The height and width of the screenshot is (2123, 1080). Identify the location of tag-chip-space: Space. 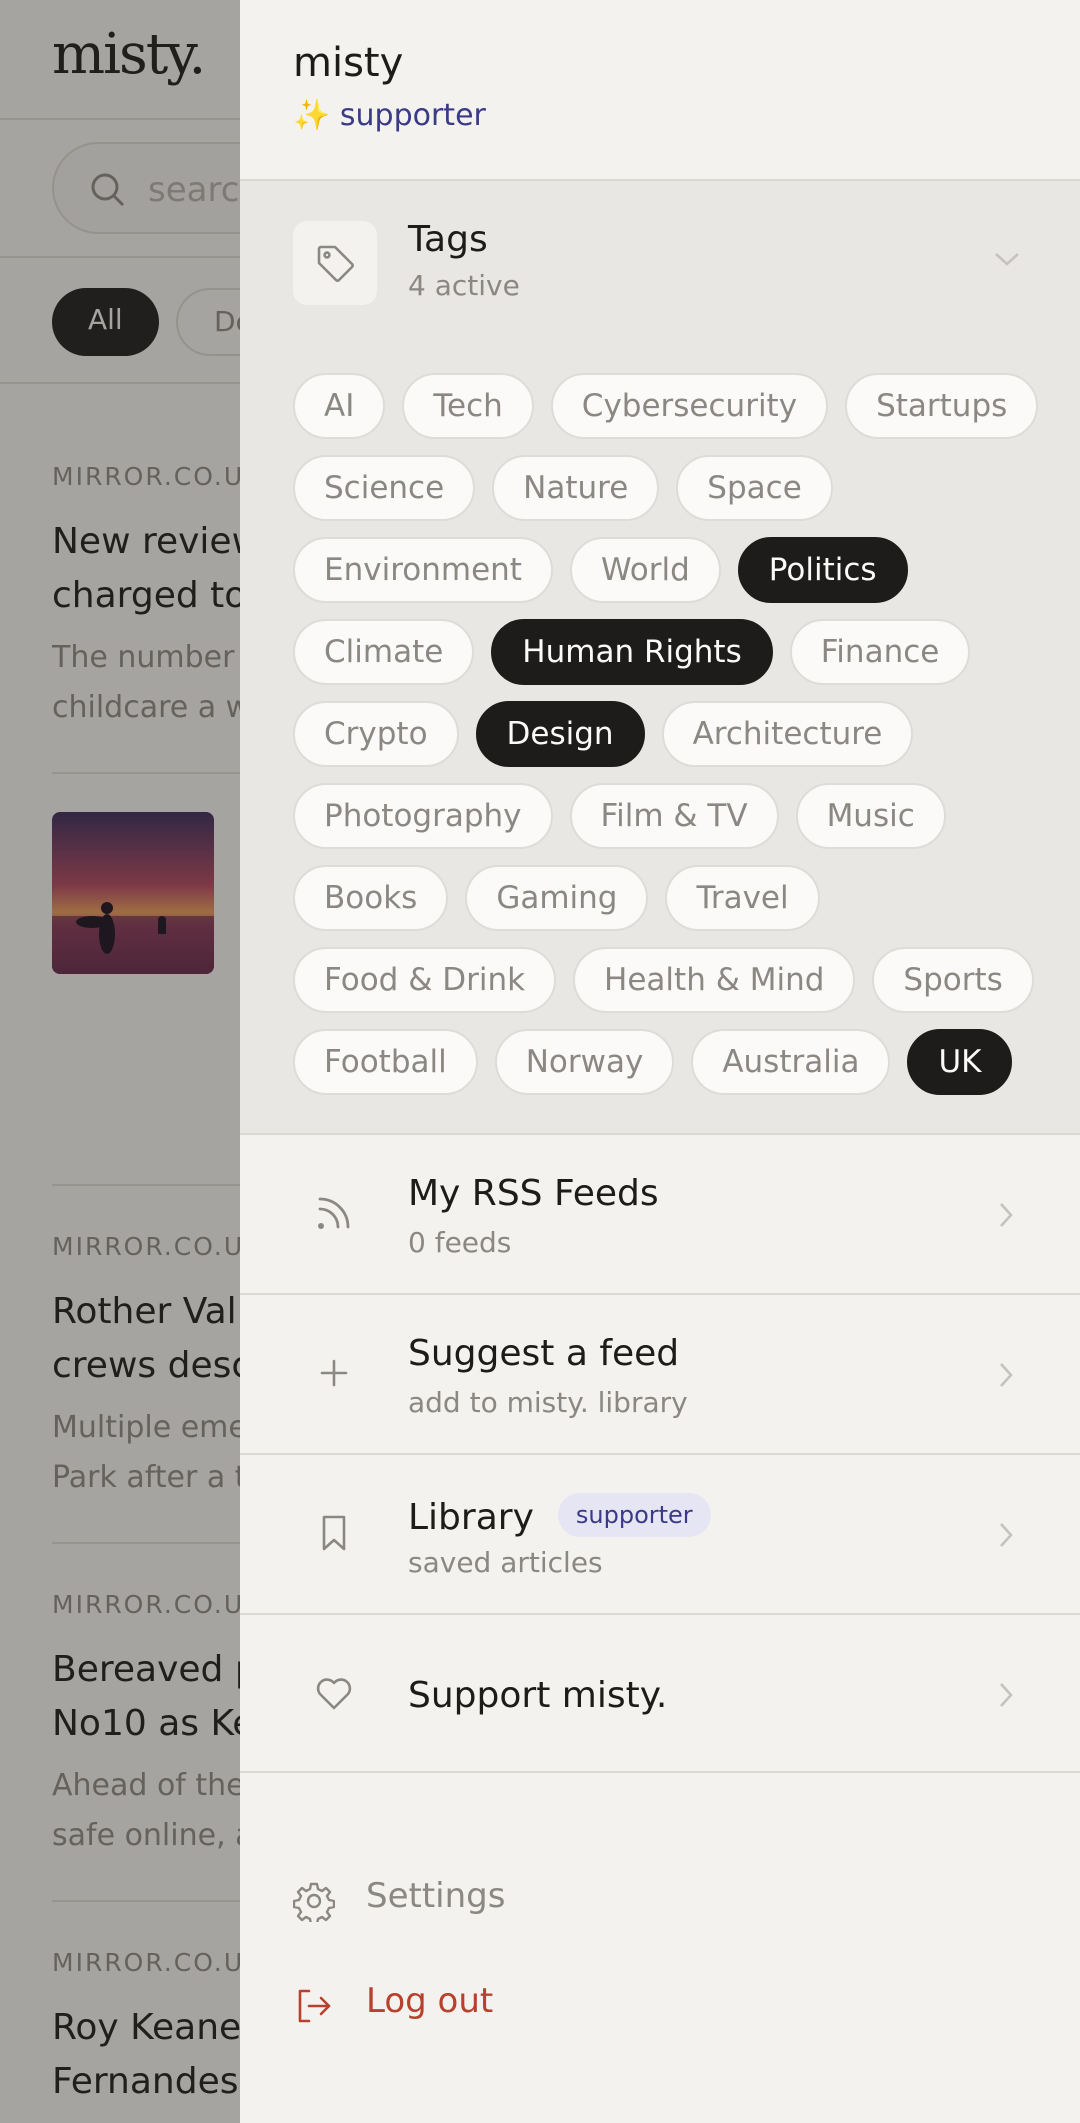
(754, 488).